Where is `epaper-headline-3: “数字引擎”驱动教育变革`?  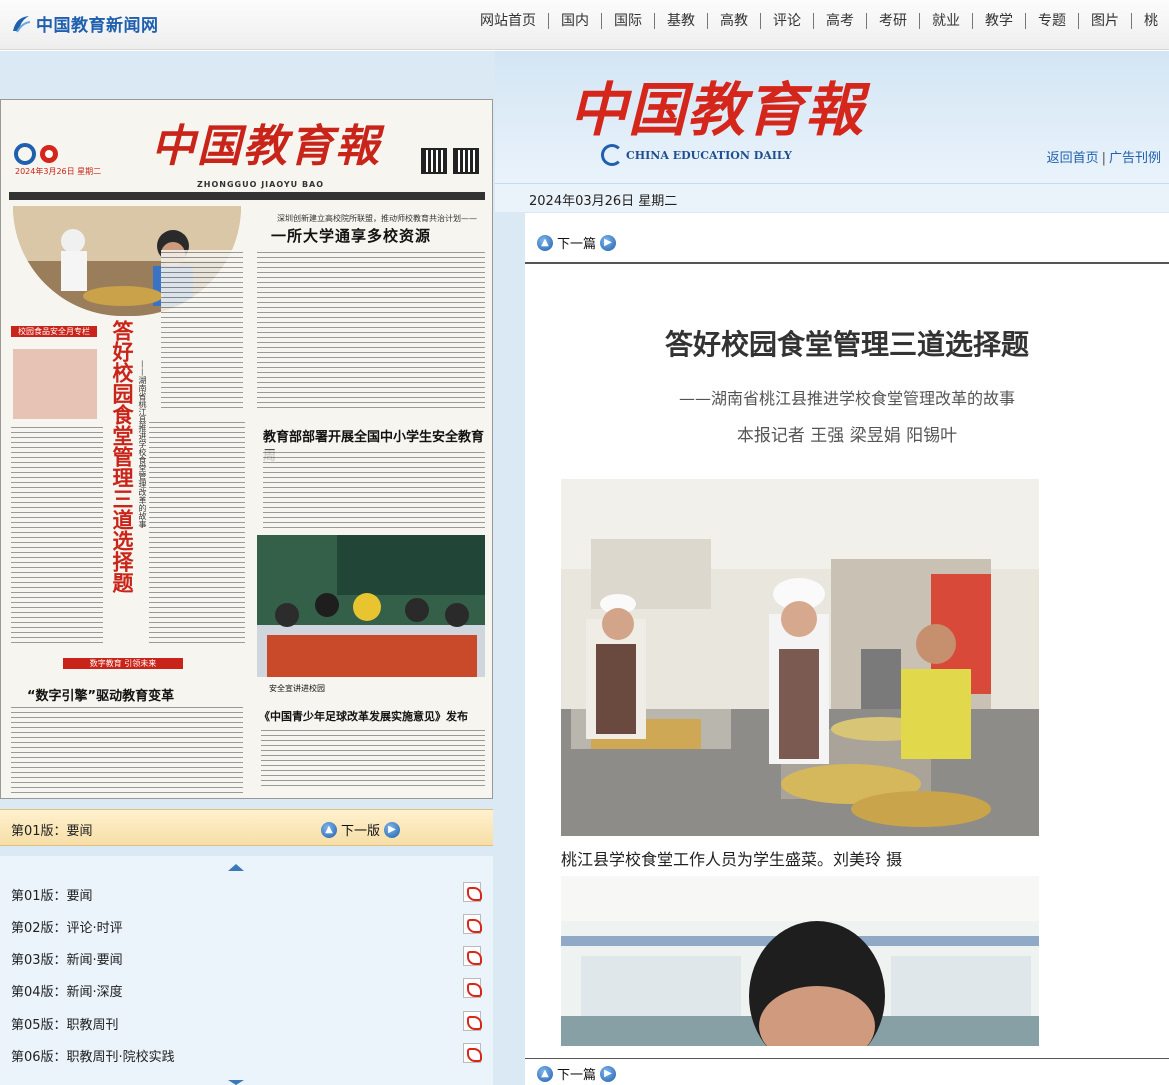
epaper-headline-3: “数字引擎”驱动教育变革 is located at coordinates (101, 696).